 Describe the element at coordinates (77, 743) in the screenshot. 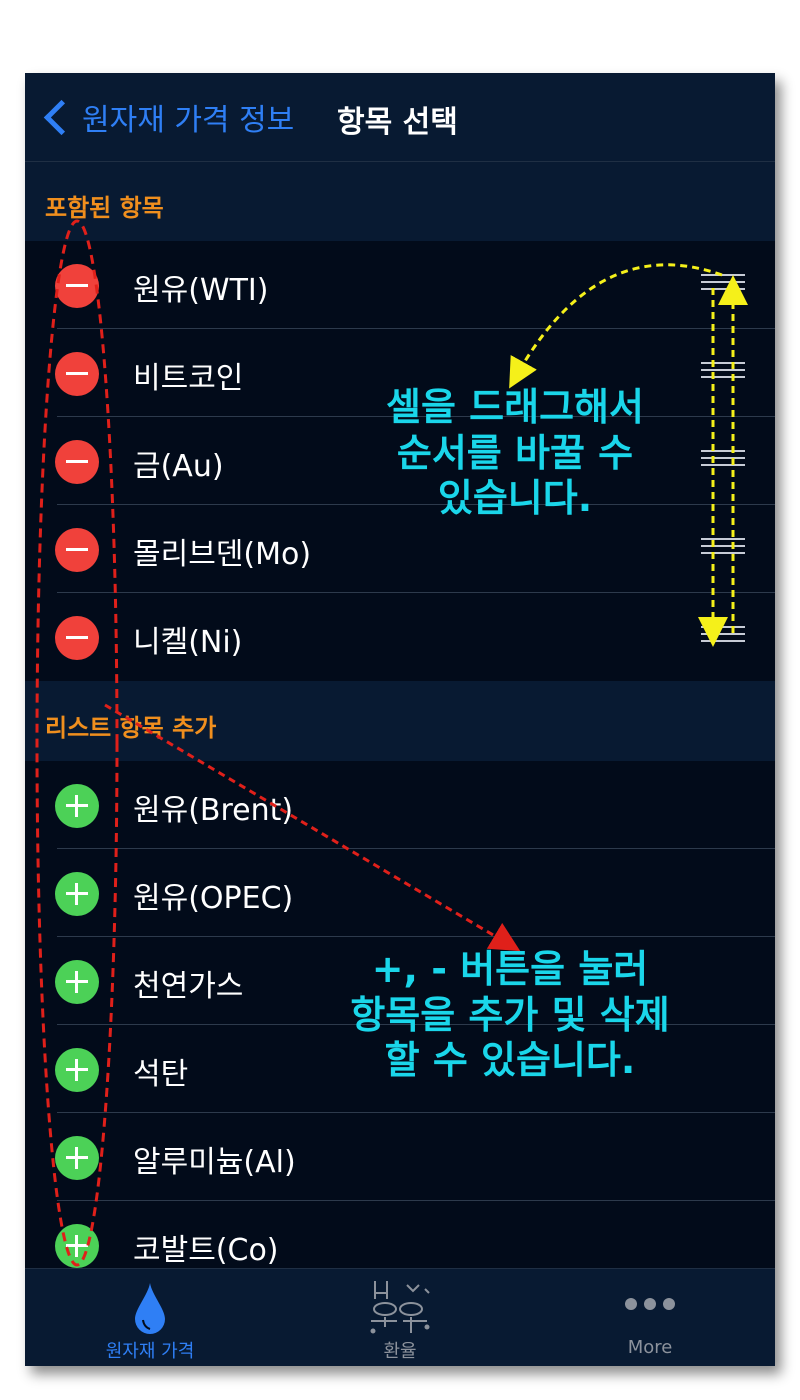

I see `annotation-ellipse` at that location.